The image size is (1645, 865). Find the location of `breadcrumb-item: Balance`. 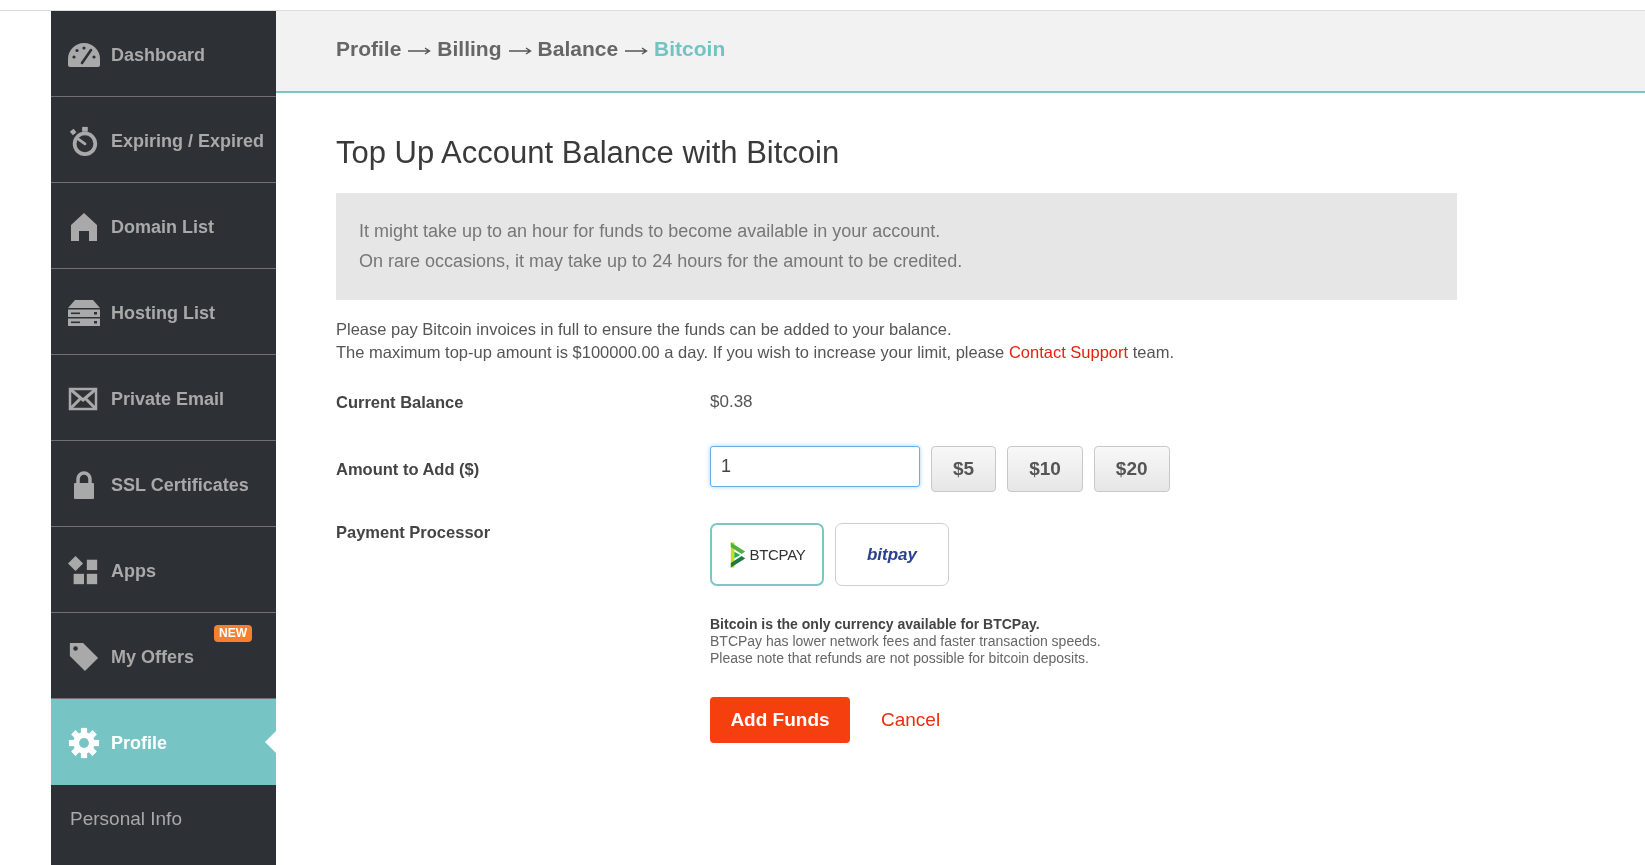

breadcrumb-item: Balance is located at coordinates (578, 49).